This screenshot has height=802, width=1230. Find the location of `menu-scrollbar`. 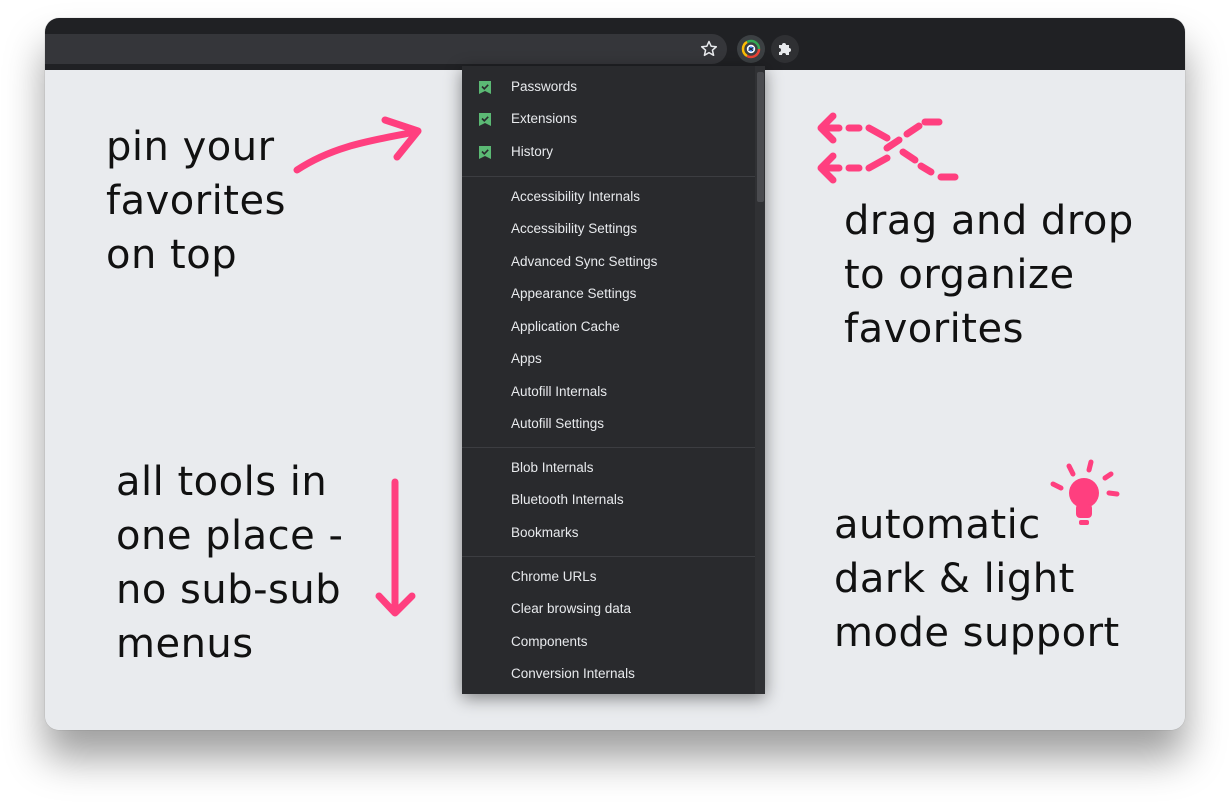

menu-scrollbar is located at coordinates (760, 380).